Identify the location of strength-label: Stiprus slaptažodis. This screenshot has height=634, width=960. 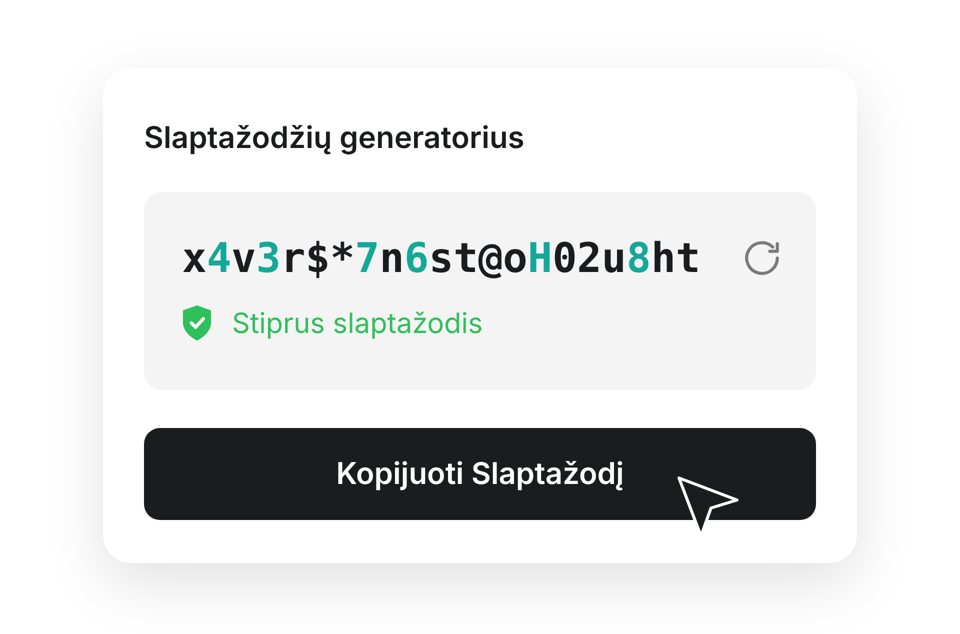
(357, 323).